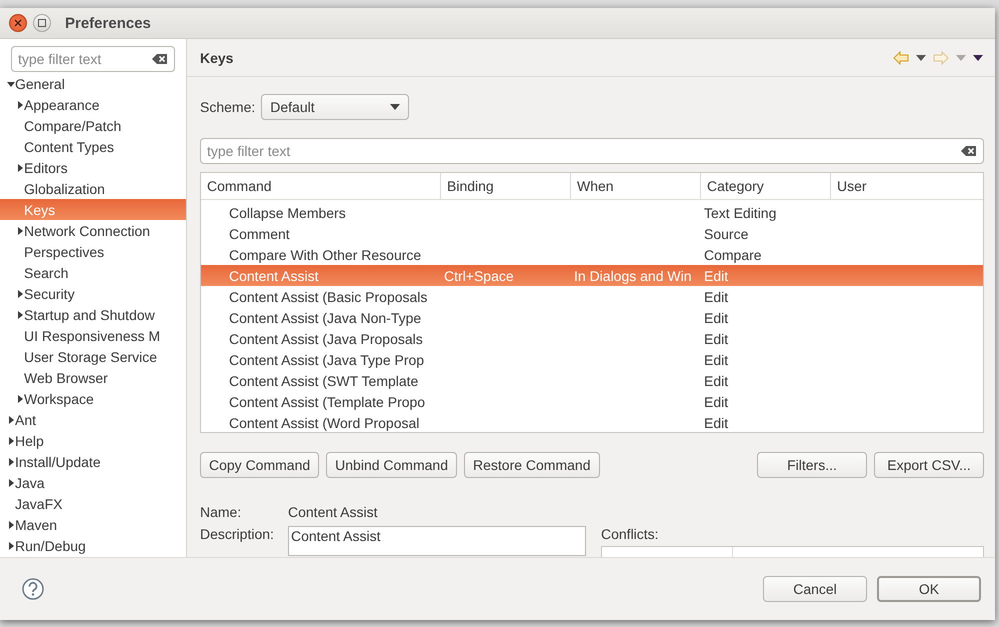 This screenshot has width=999, height=627. What do you see at coordinates (335, 107) in the screenshot?
I see `scheme-dropdown: Default` at bounding box center [335, 107].